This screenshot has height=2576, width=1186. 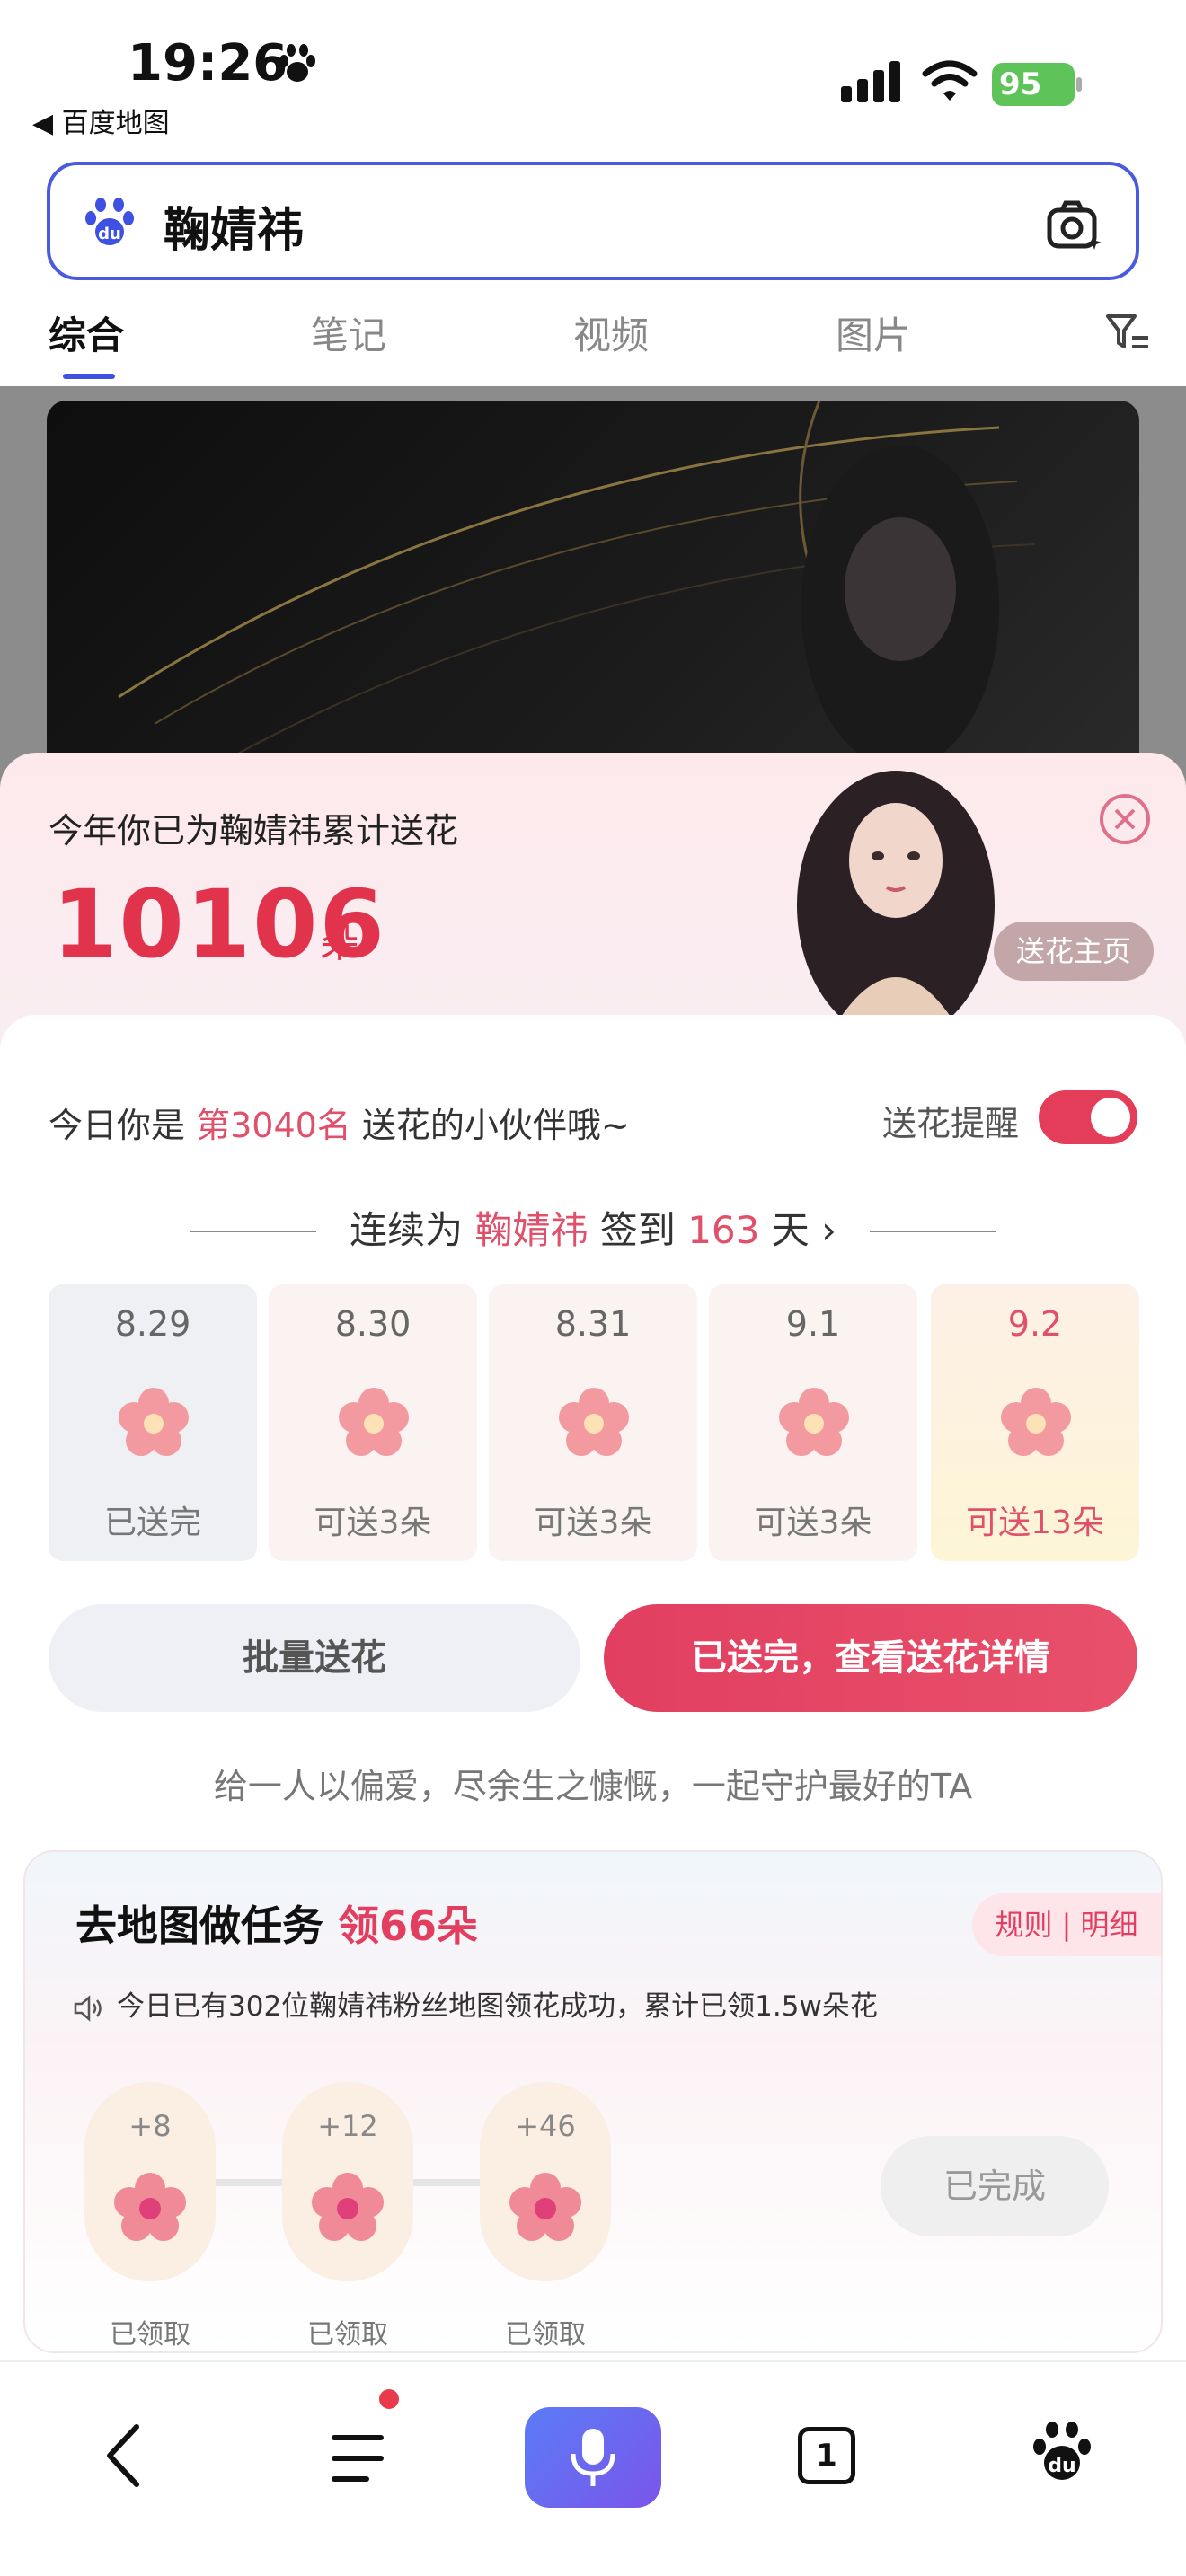 I want to click on reward-progress: +8 已领取 +12 已领取 +46 已领取, so click(x=398, y=2216).